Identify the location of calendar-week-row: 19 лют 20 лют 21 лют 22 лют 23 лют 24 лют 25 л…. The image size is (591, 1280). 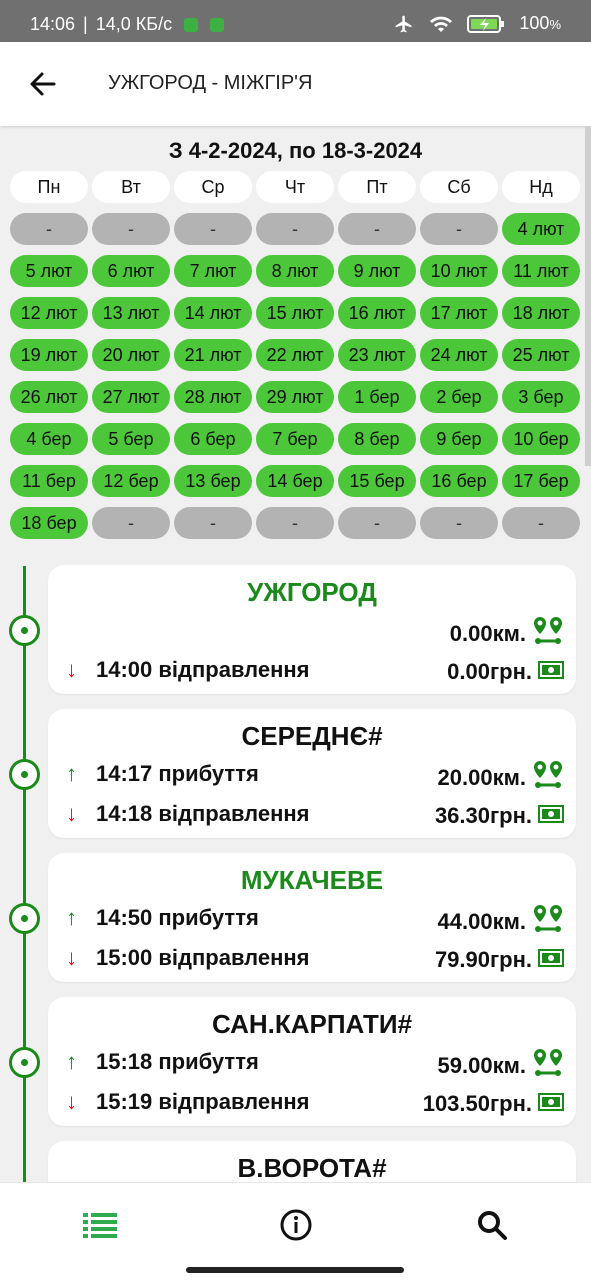
(296, 355).